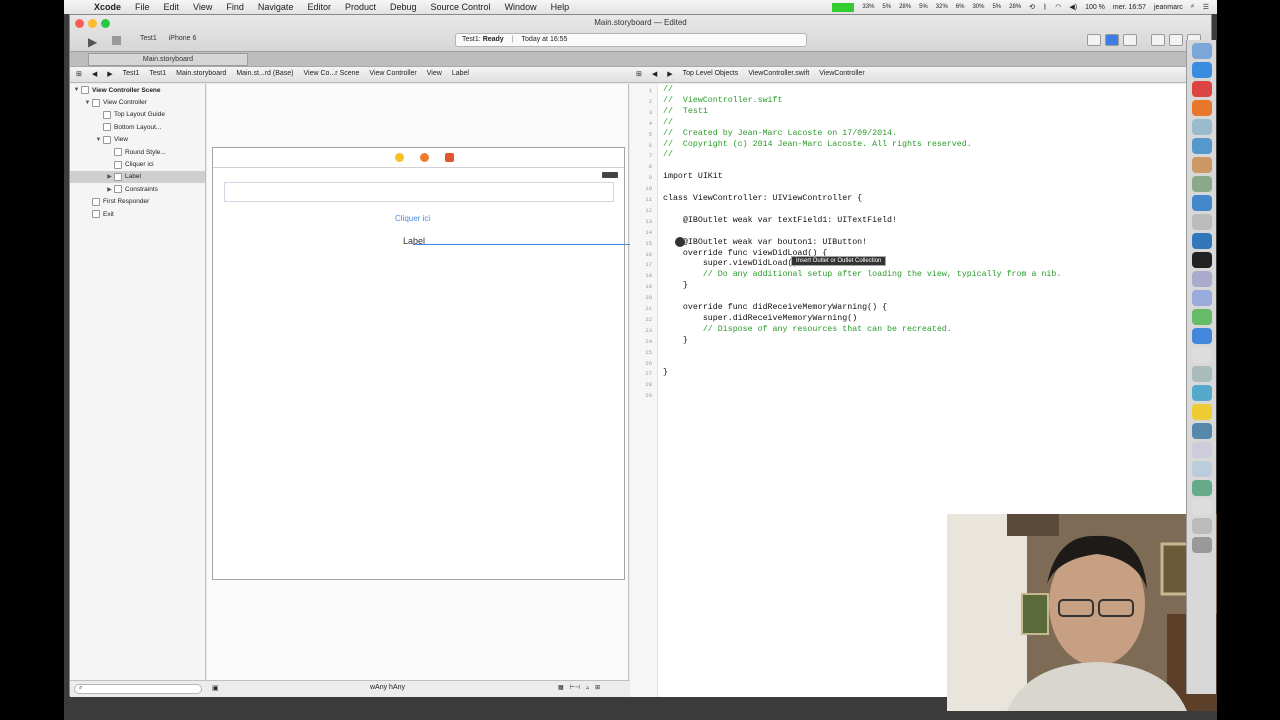  What do you see at coordinates (412, 218) in the screenshot?
I see `cliquer-button: Cliquer ici` at bounding box center [412, 218].